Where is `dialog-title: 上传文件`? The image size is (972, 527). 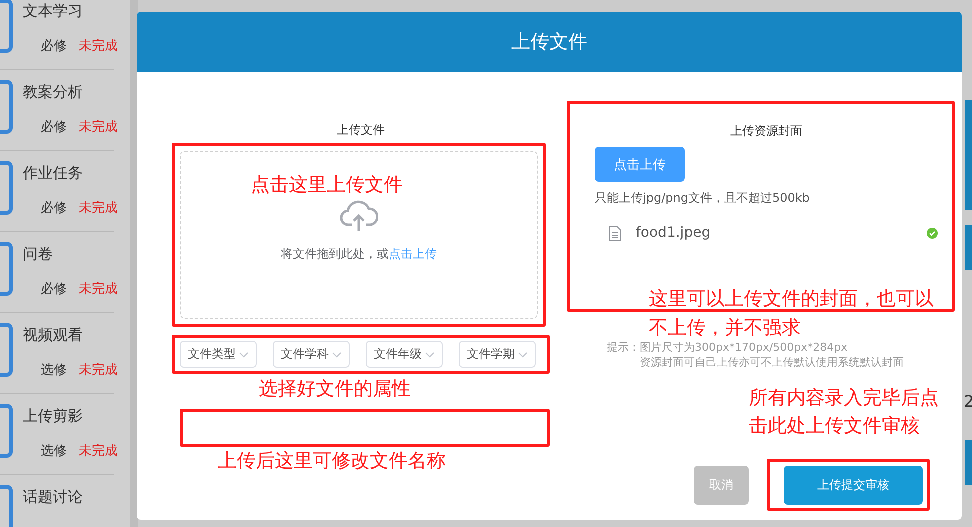
dialog-title: 上传文件 is located at coordinates (550, 42).